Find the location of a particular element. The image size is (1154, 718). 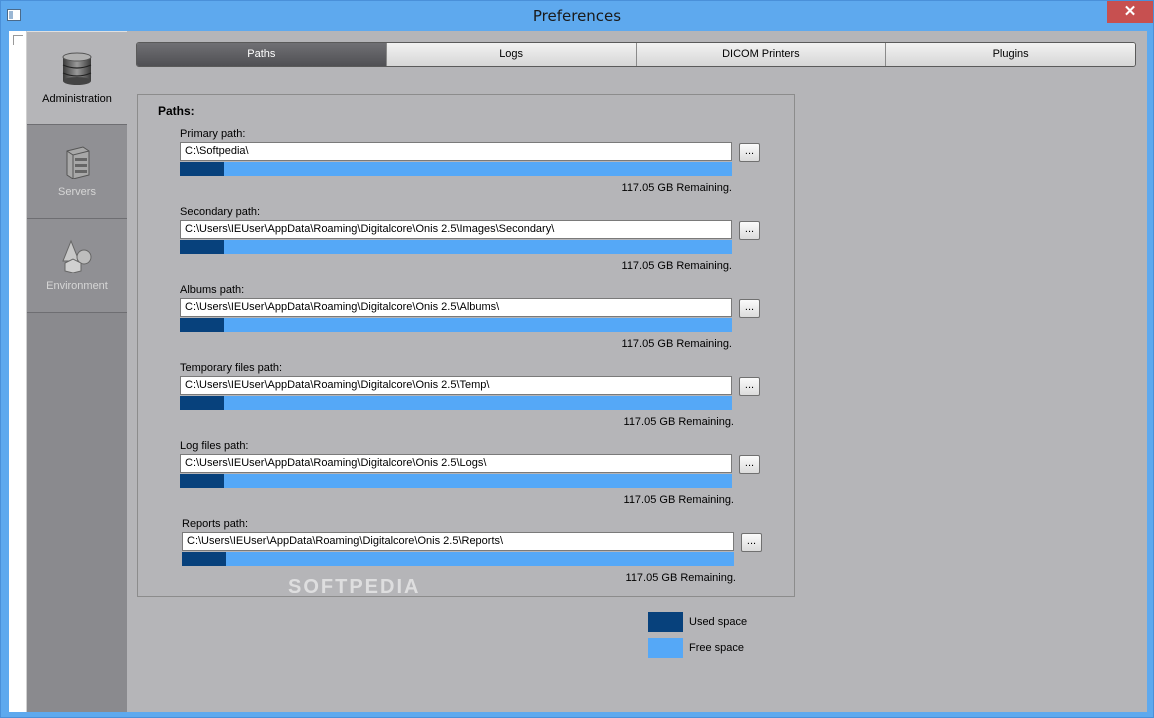

close-icon: ✕ is located at coordinates (1130, 11).